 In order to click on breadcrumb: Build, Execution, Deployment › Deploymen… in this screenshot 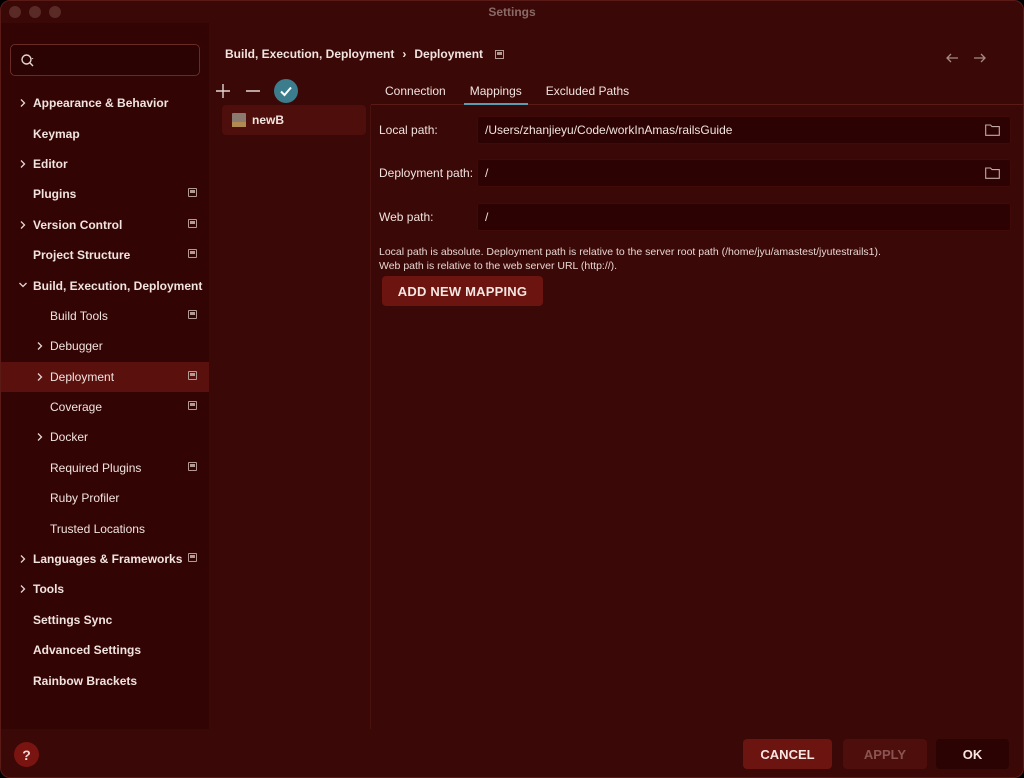, I will do `click(365, 54)`.